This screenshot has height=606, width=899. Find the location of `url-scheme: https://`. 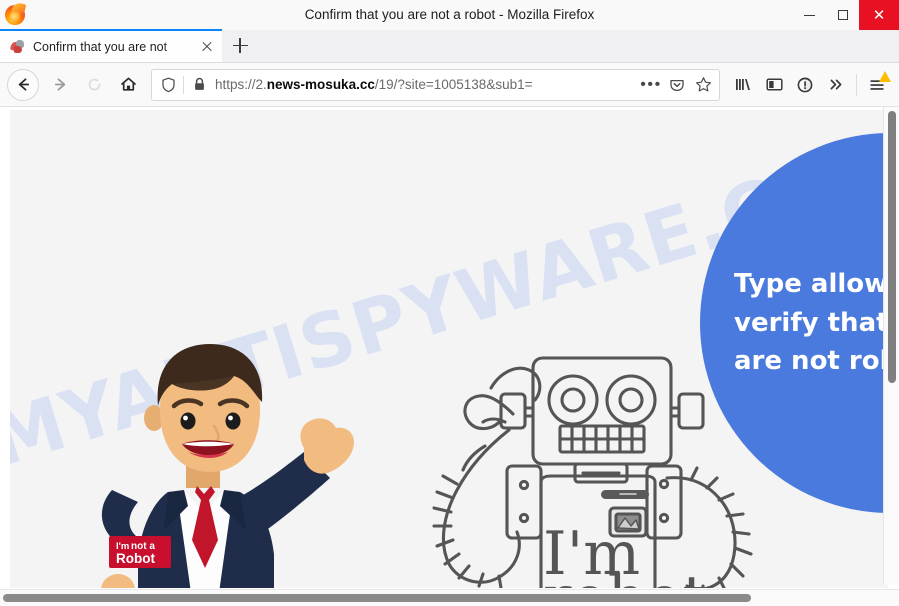

url-scheme: https:// is located at coordinates (235, 84).